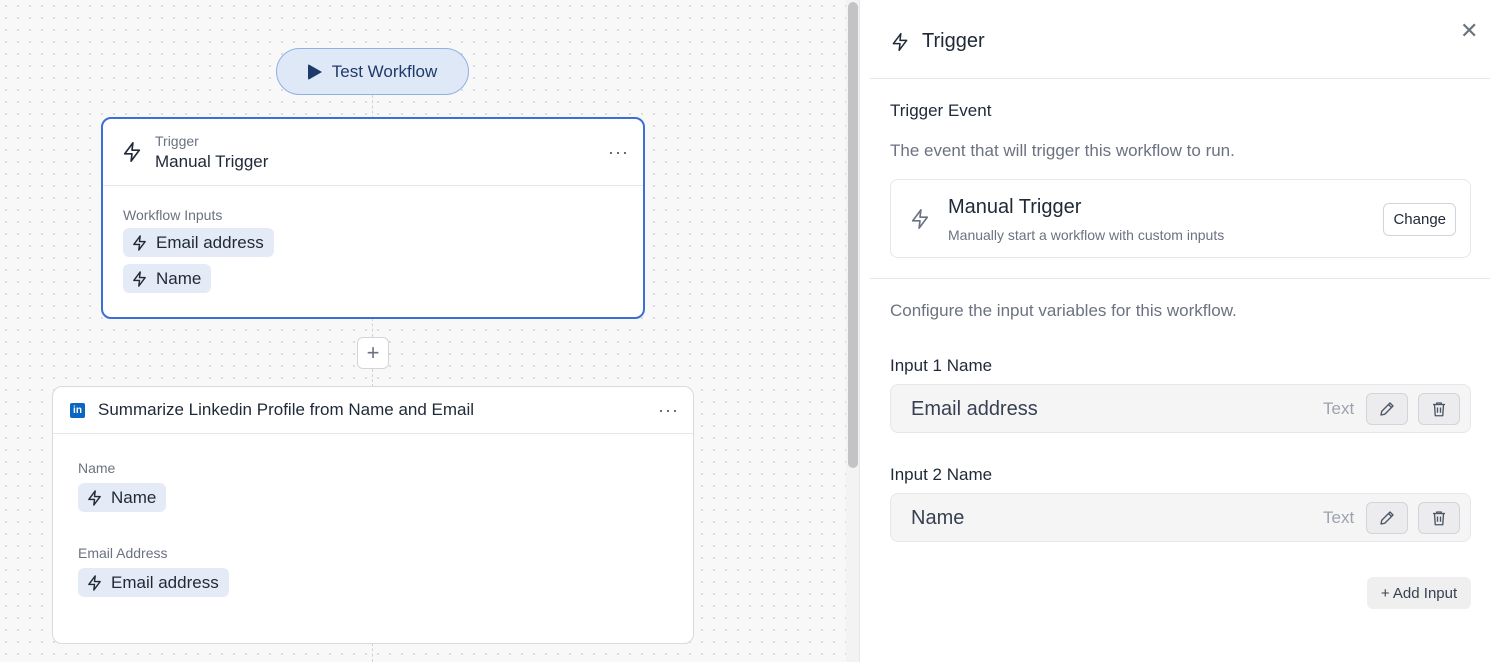 This screenshot has width=1499, height=662. Describe the element at coordinates (953, 41) in the screenshot. I see `panel-title-text: Trigger` at that location.